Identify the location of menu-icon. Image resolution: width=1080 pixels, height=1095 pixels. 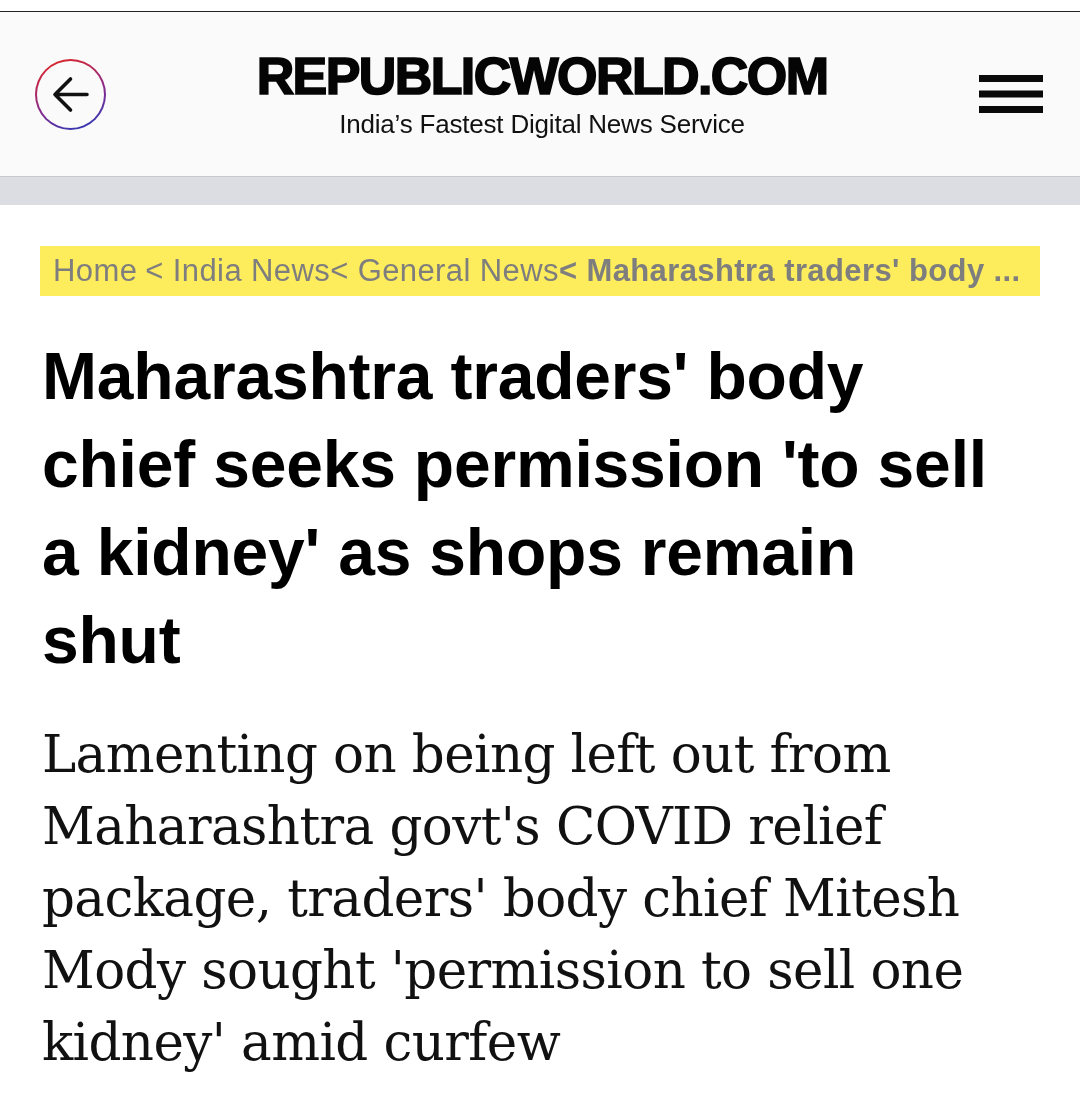
(1011, 94).